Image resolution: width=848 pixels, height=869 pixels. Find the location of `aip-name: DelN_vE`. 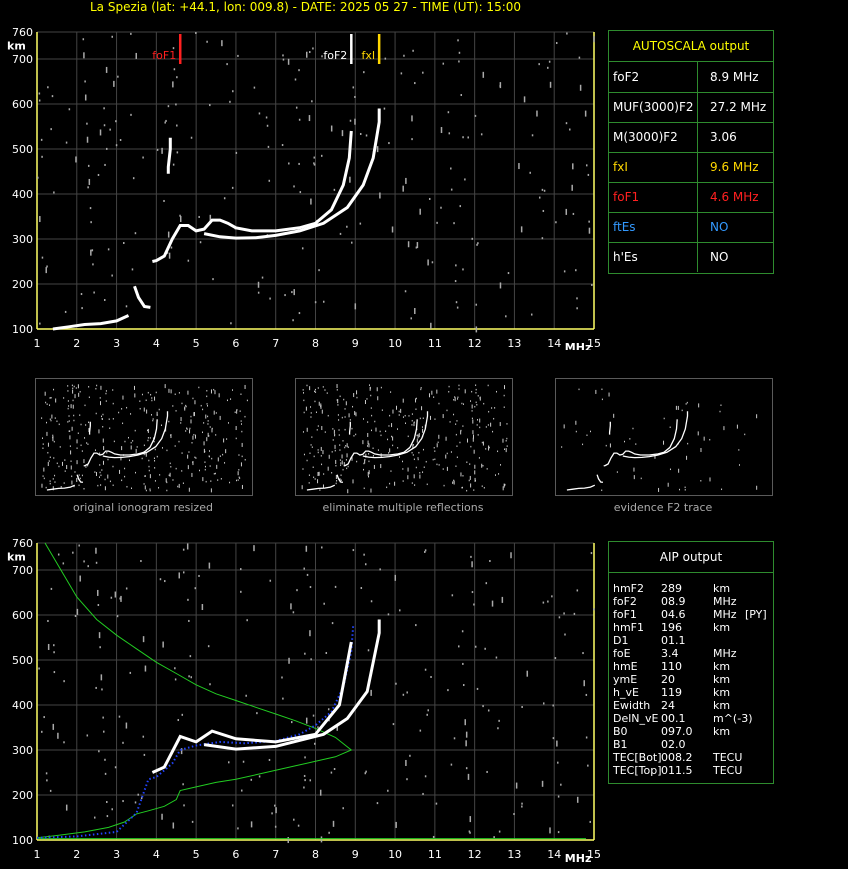

aip-name: DelN_vE is located at coordinates (636, 718).